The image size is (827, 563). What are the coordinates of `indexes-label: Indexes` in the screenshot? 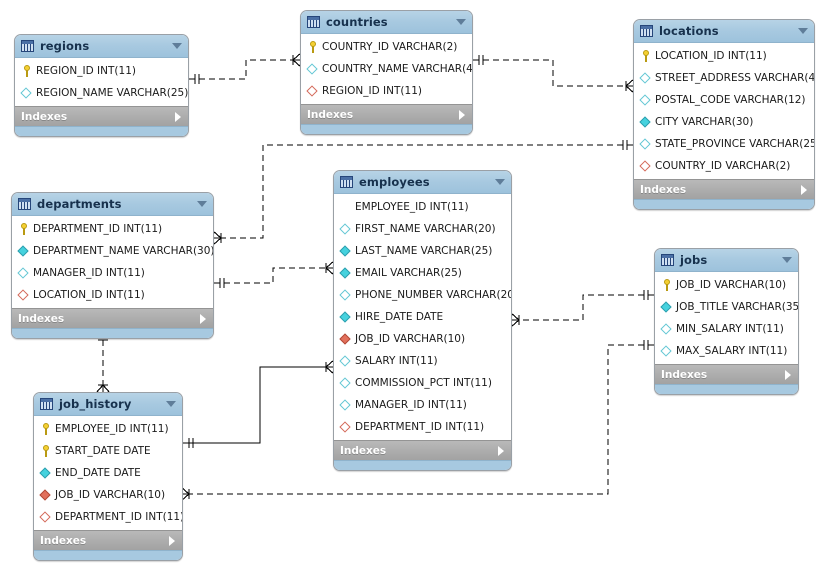 It's located at (684, 374).